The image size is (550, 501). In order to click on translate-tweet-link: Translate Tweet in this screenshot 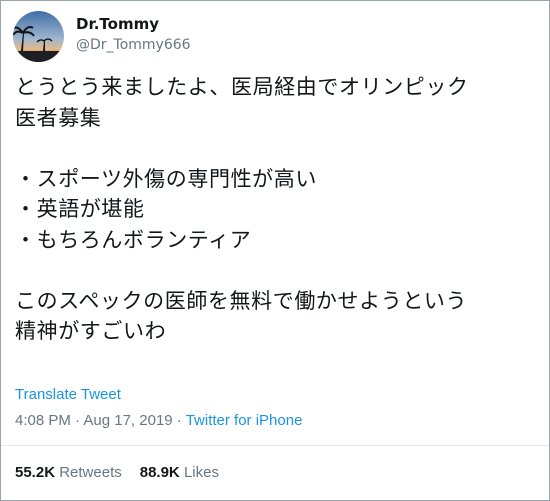, I will do `click(68, 394)`.